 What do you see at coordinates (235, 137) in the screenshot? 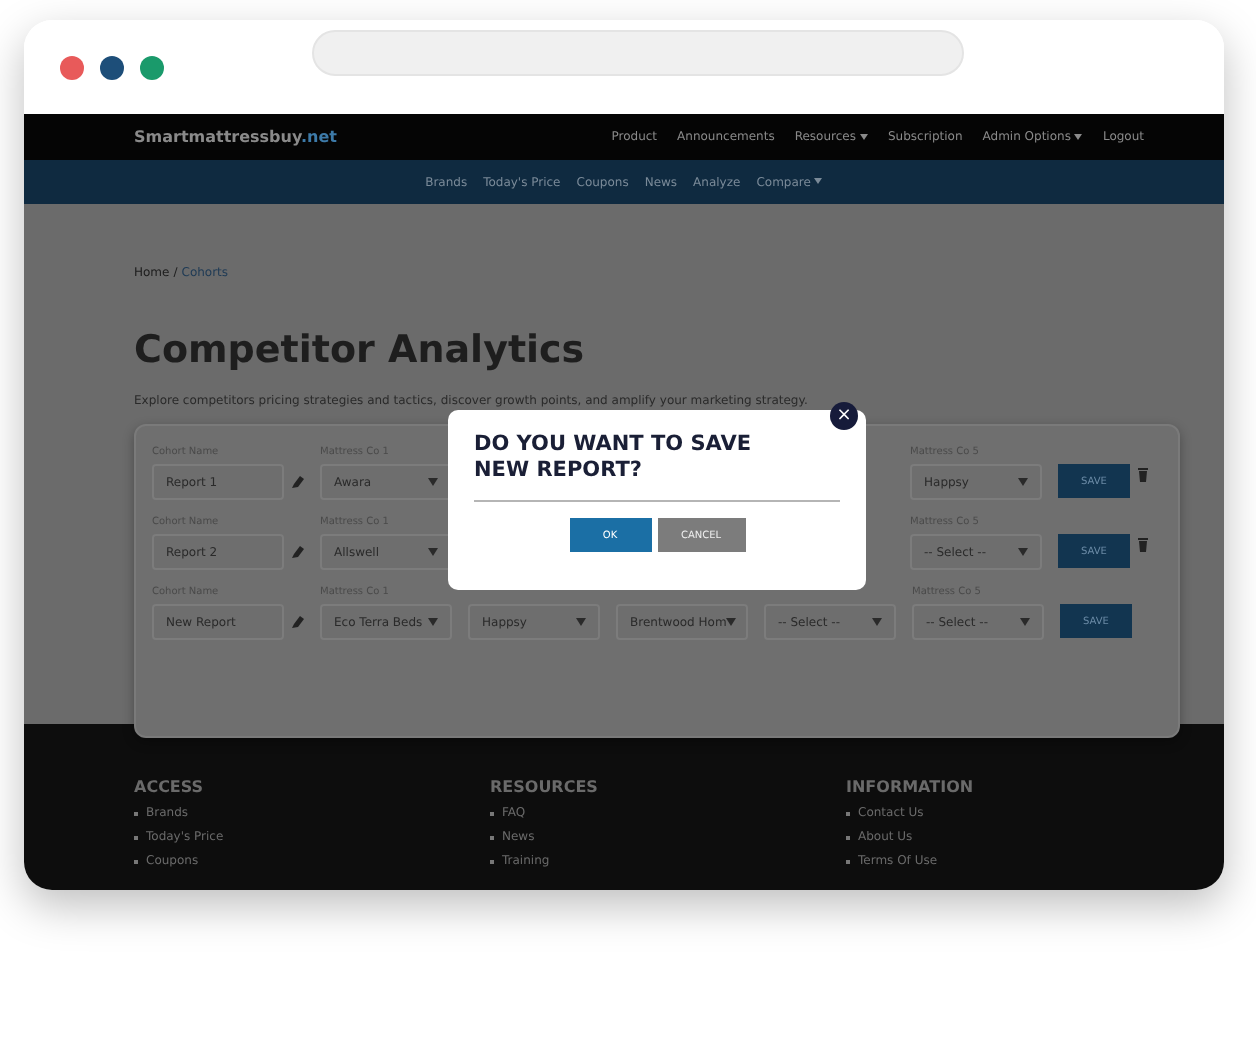
I see `site-logo: Smartmattressbuy.net` at bounding box center [235, 137].